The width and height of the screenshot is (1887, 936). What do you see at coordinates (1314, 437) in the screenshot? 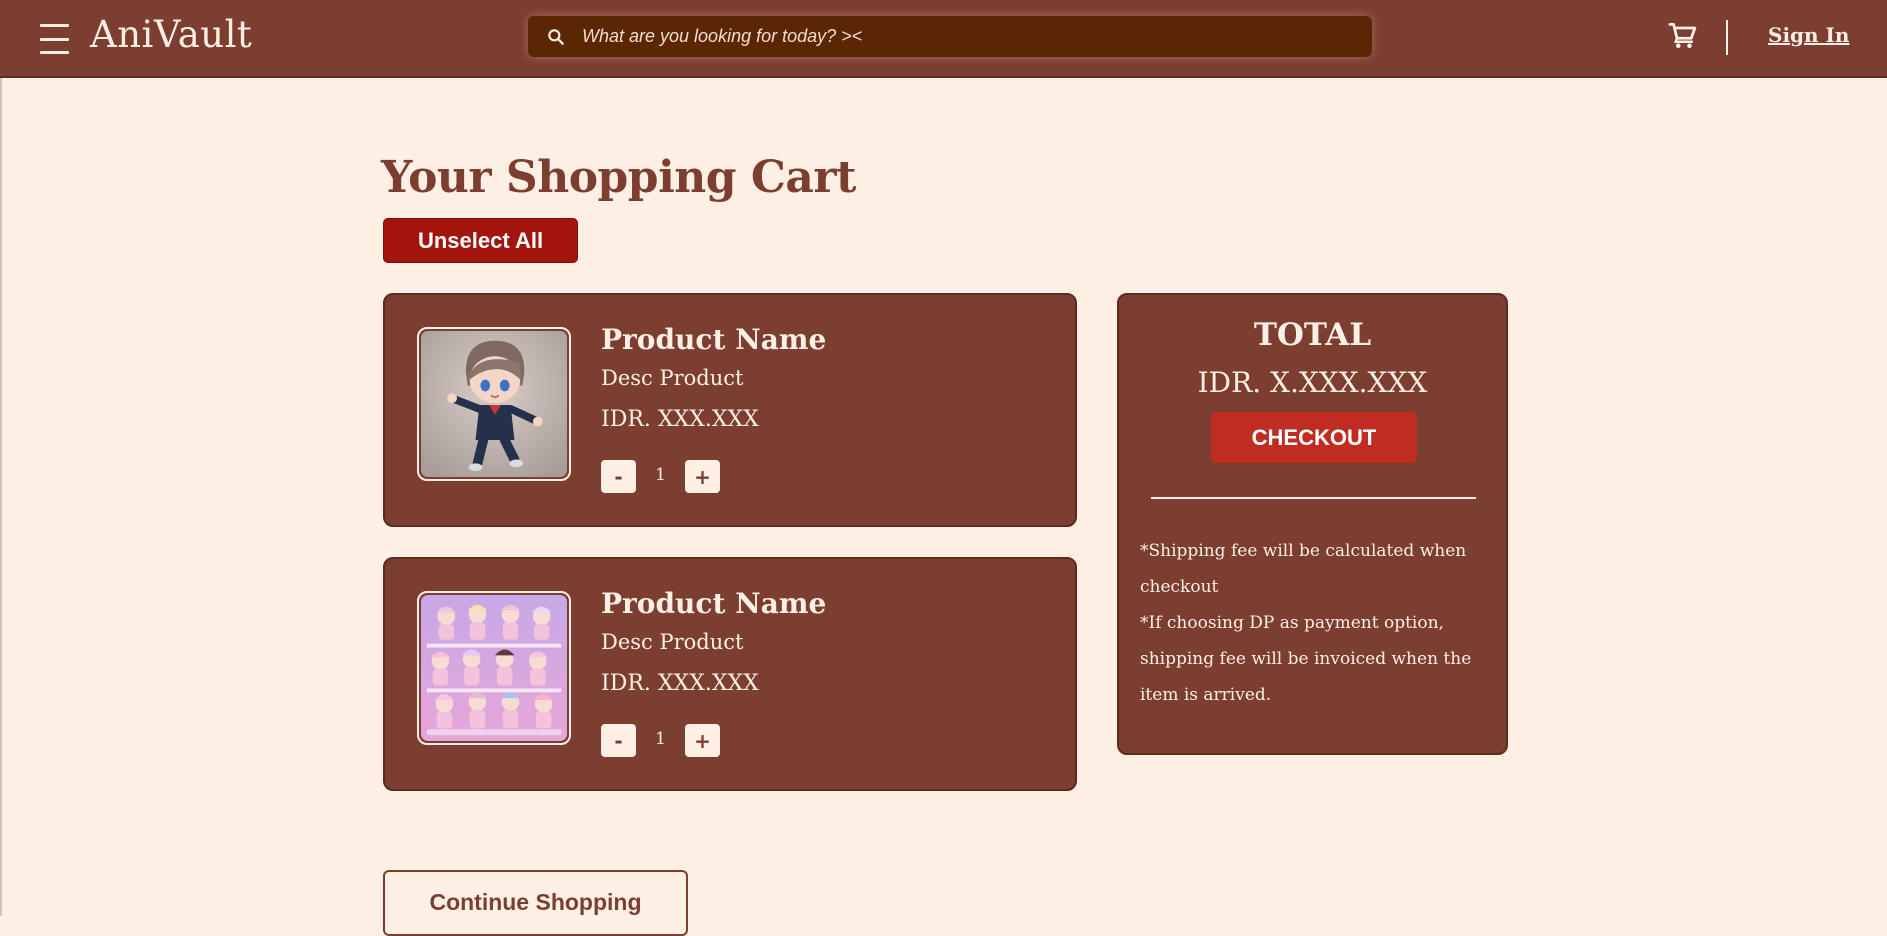
I see `checkout-button: CHECKOUT` at bounding box center [1314, 437].